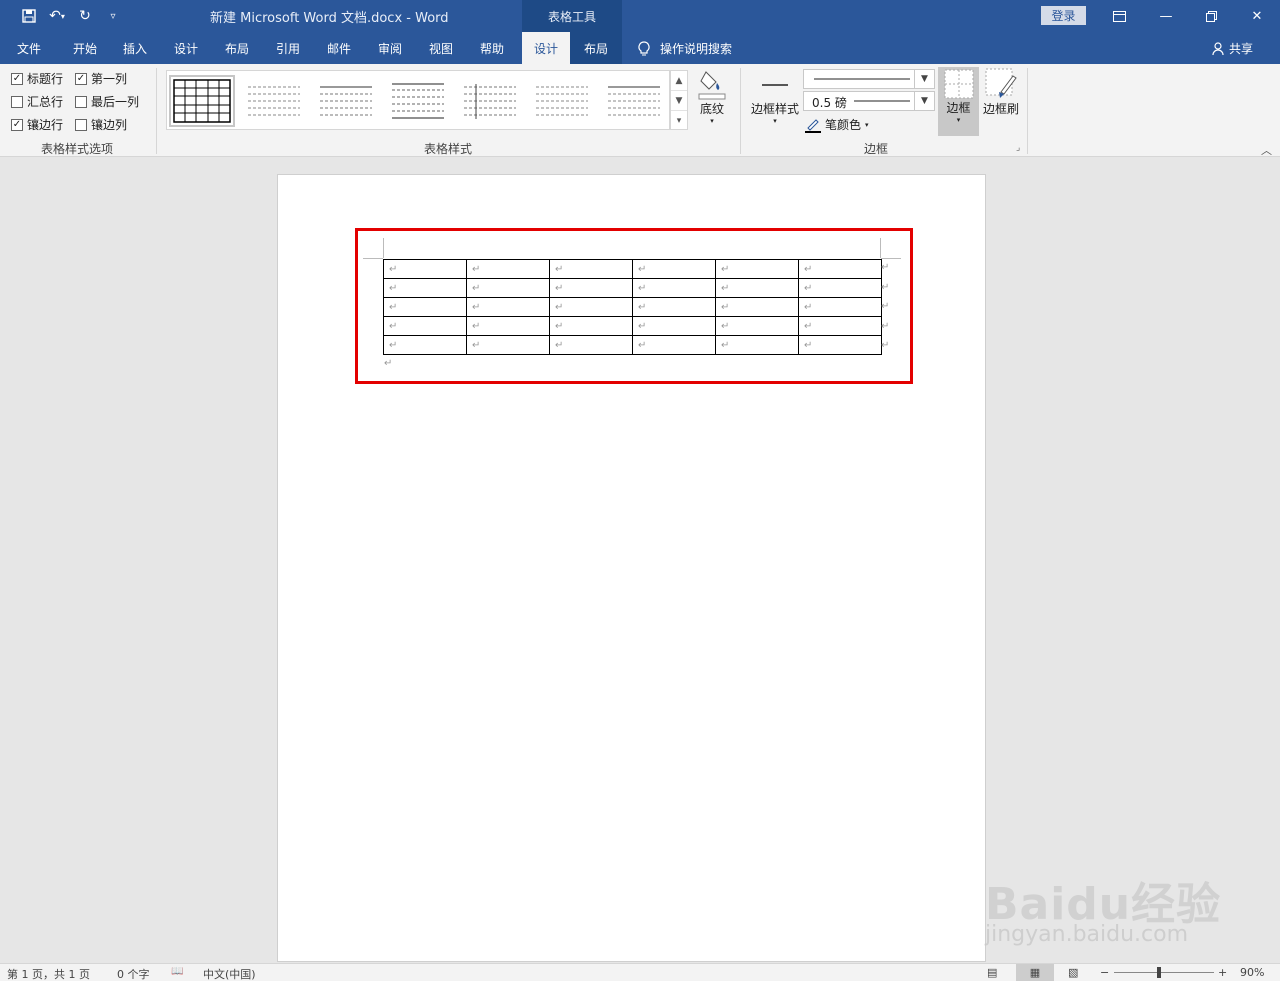  I want to click on quick-access-toolbar: ↶ ▾ ↻ ▿, so click(71, 16).